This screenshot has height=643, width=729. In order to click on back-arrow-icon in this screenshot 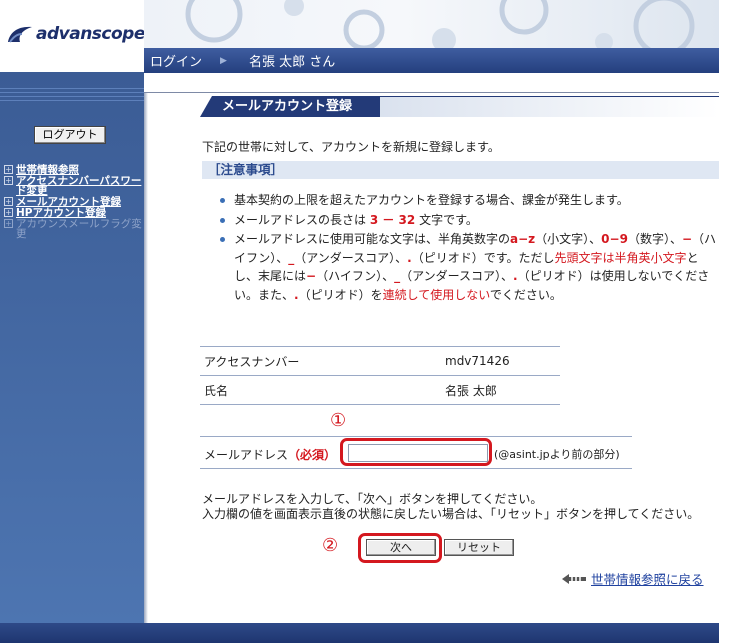, I will do `click(574, 578)`.